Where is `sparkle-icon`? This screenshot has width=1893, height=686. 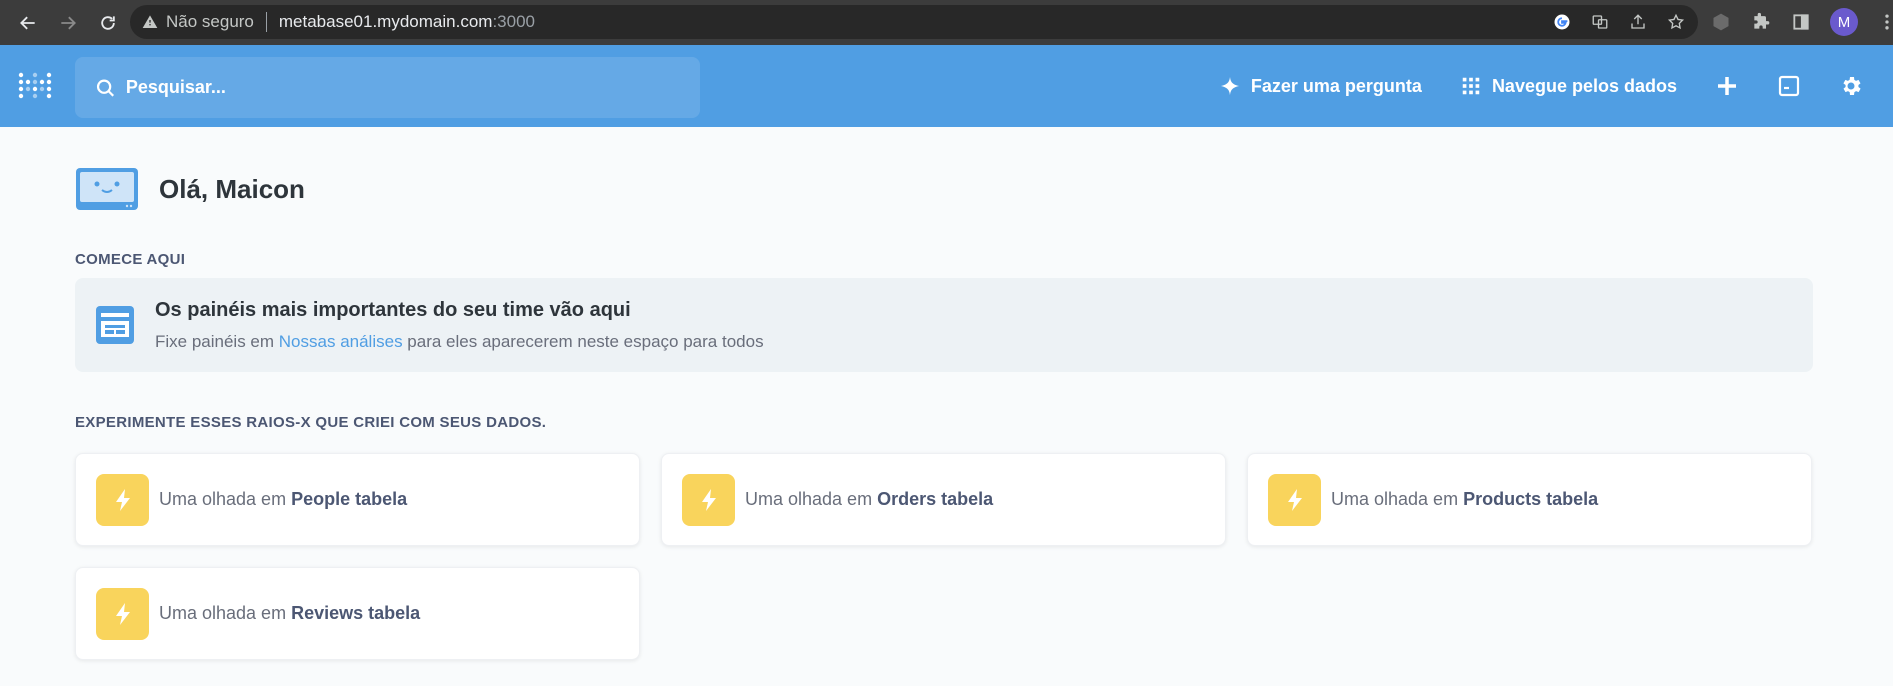 sparkle-icon is located at coordinates (1230, 86).